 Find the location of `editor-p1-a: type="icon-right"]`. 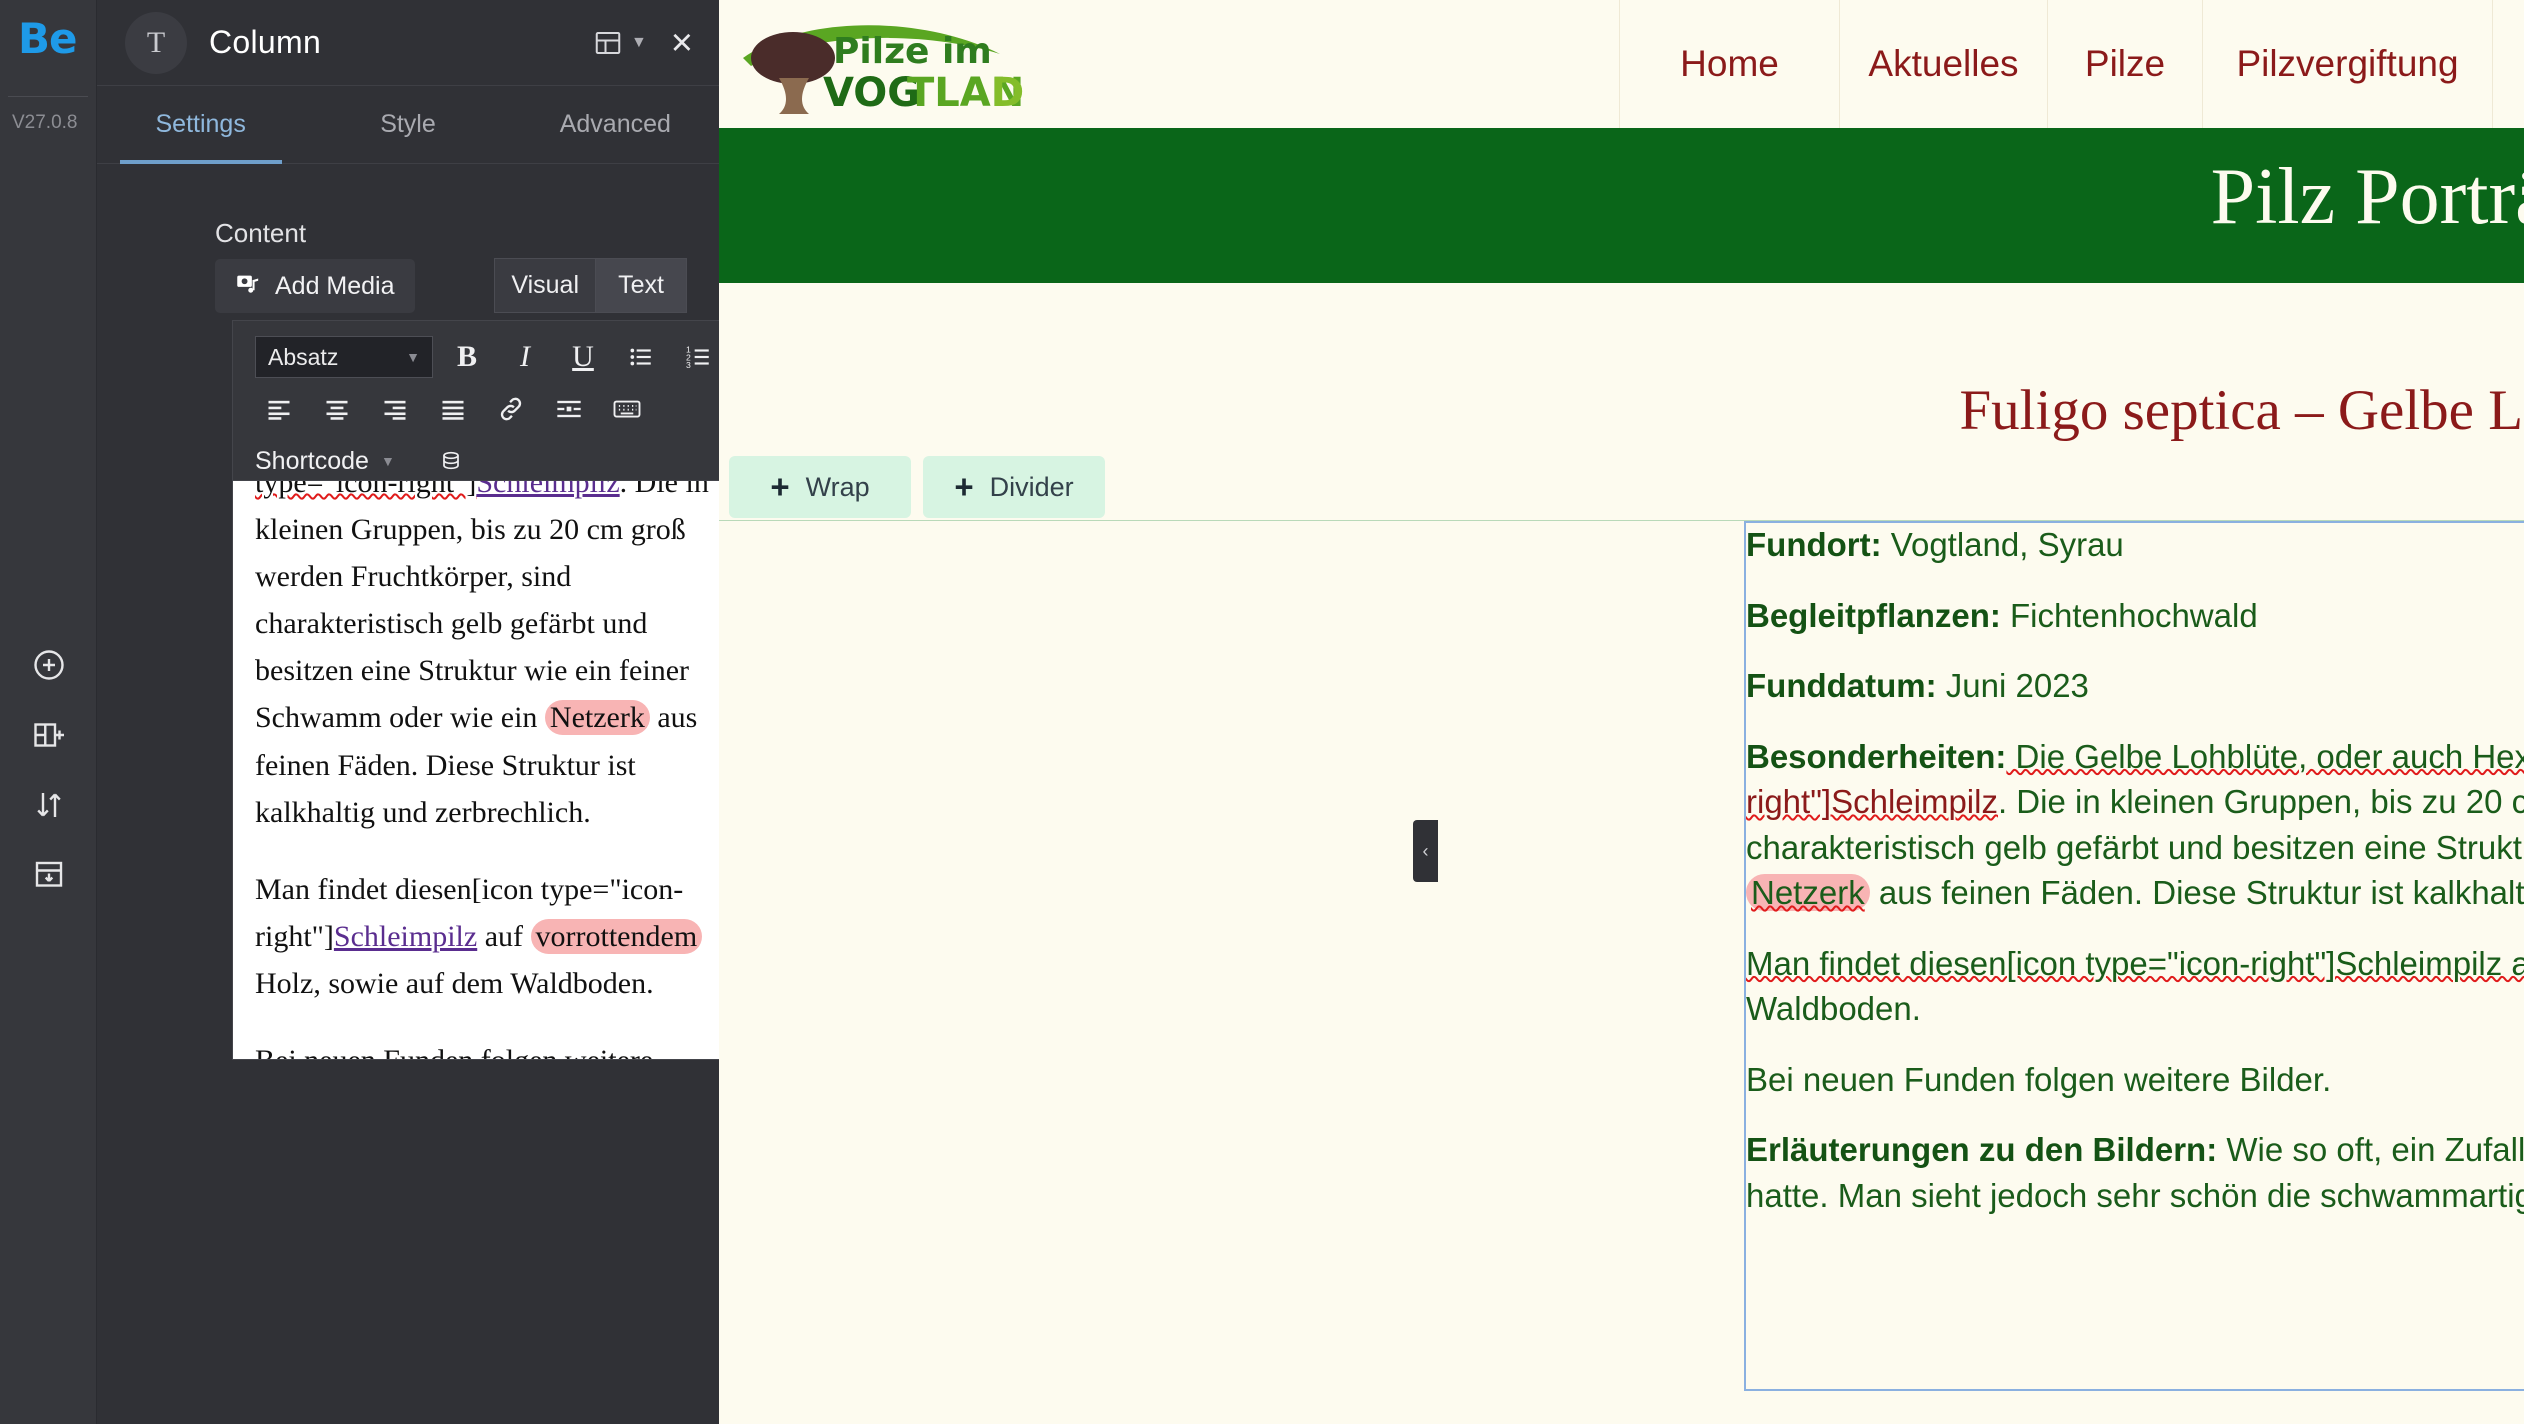

editor-p1-a: type="icon-right"] is located at coordinates (366, 489).